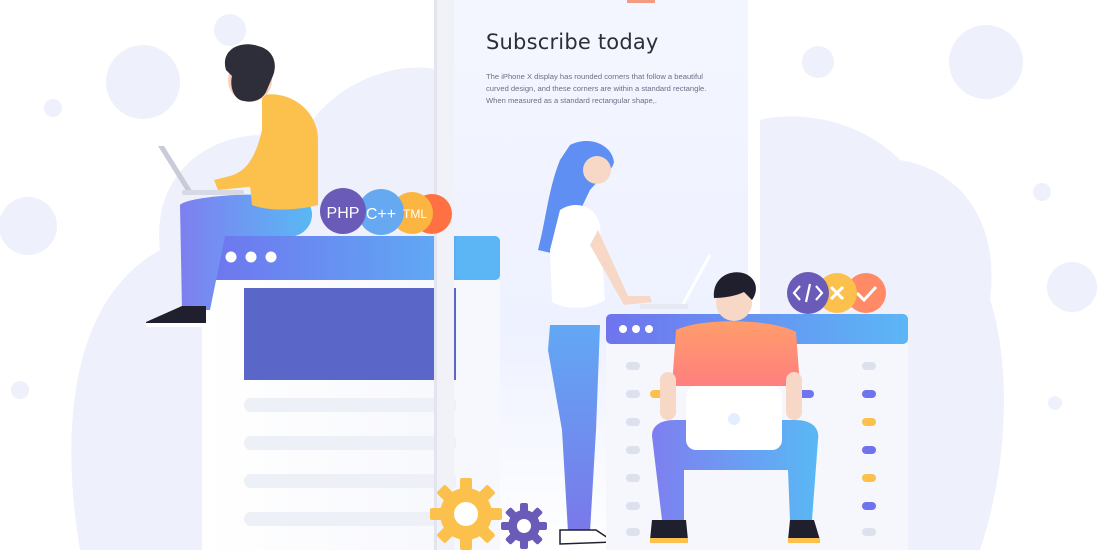 The height and width of the screenshot is (550, 1098). What do you see at coordinates (574, 428) in the screenshot?
I see `woman-pants` at bounding box center [574, 428].